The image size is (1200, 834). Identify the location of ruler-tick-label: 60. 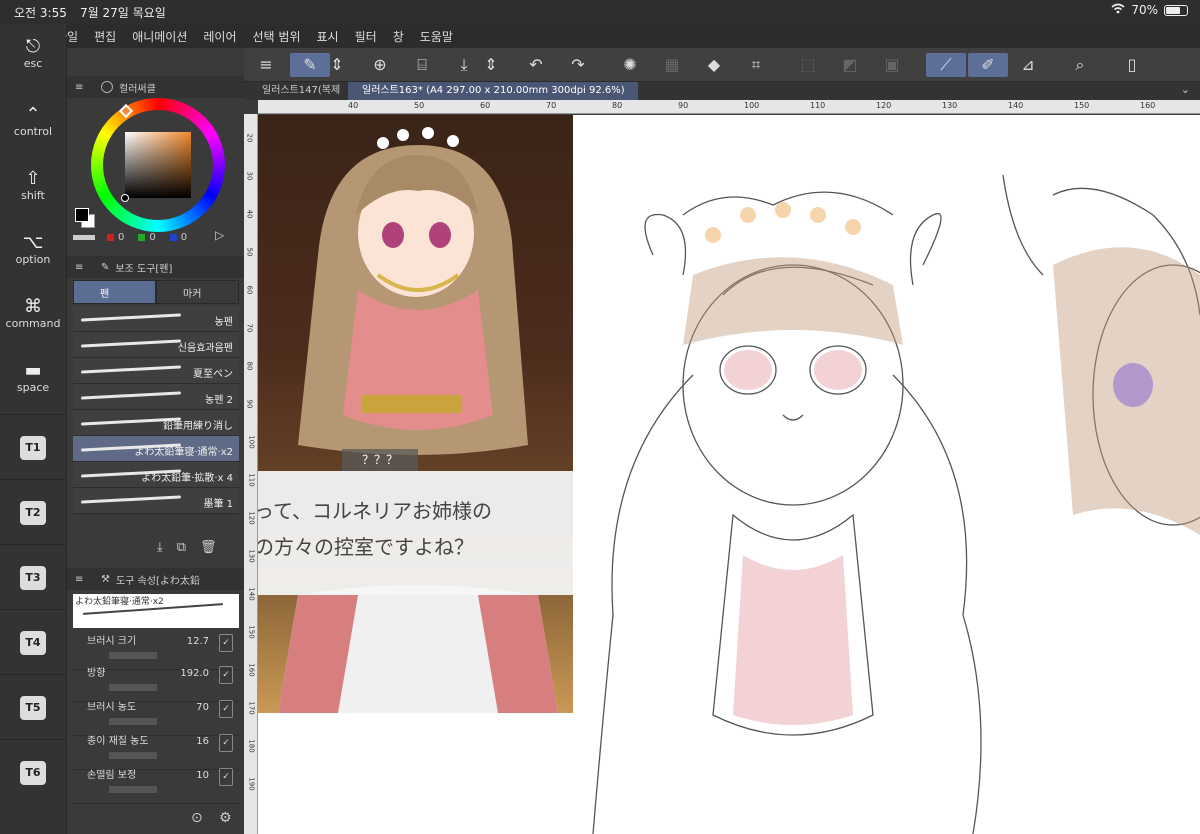
(249, 290).